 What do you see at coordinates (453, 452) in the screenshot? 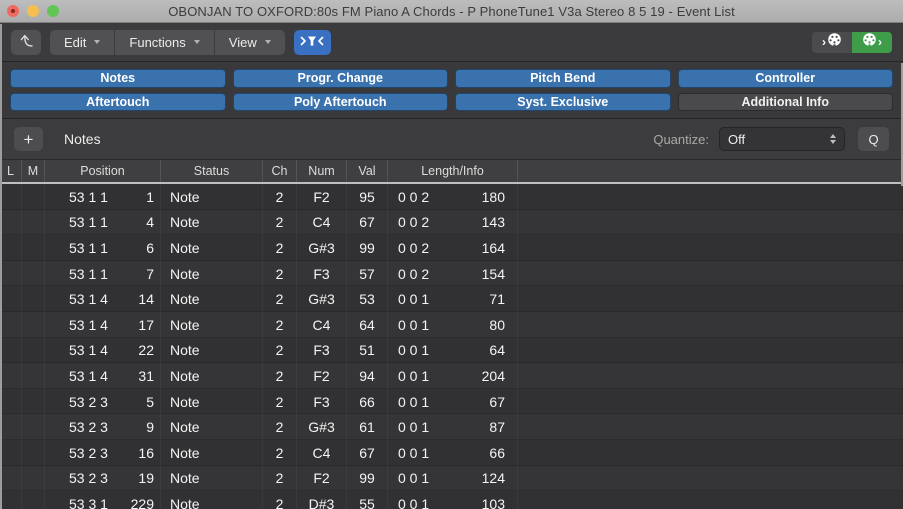
I see `cell-length-info: 0 0 1 66` at bounding box center [453, 452].